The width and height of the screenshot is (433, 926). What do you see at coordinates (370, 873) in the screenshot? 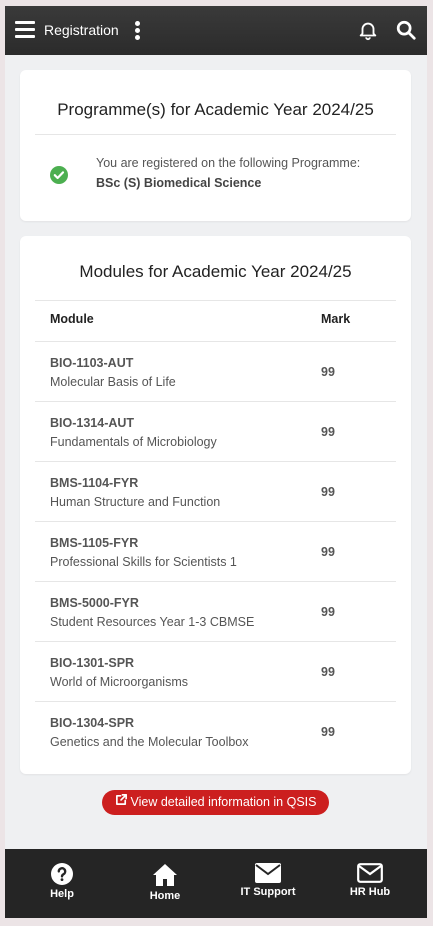
I see `mail-outline-icon` at bounding box center [370, 873].